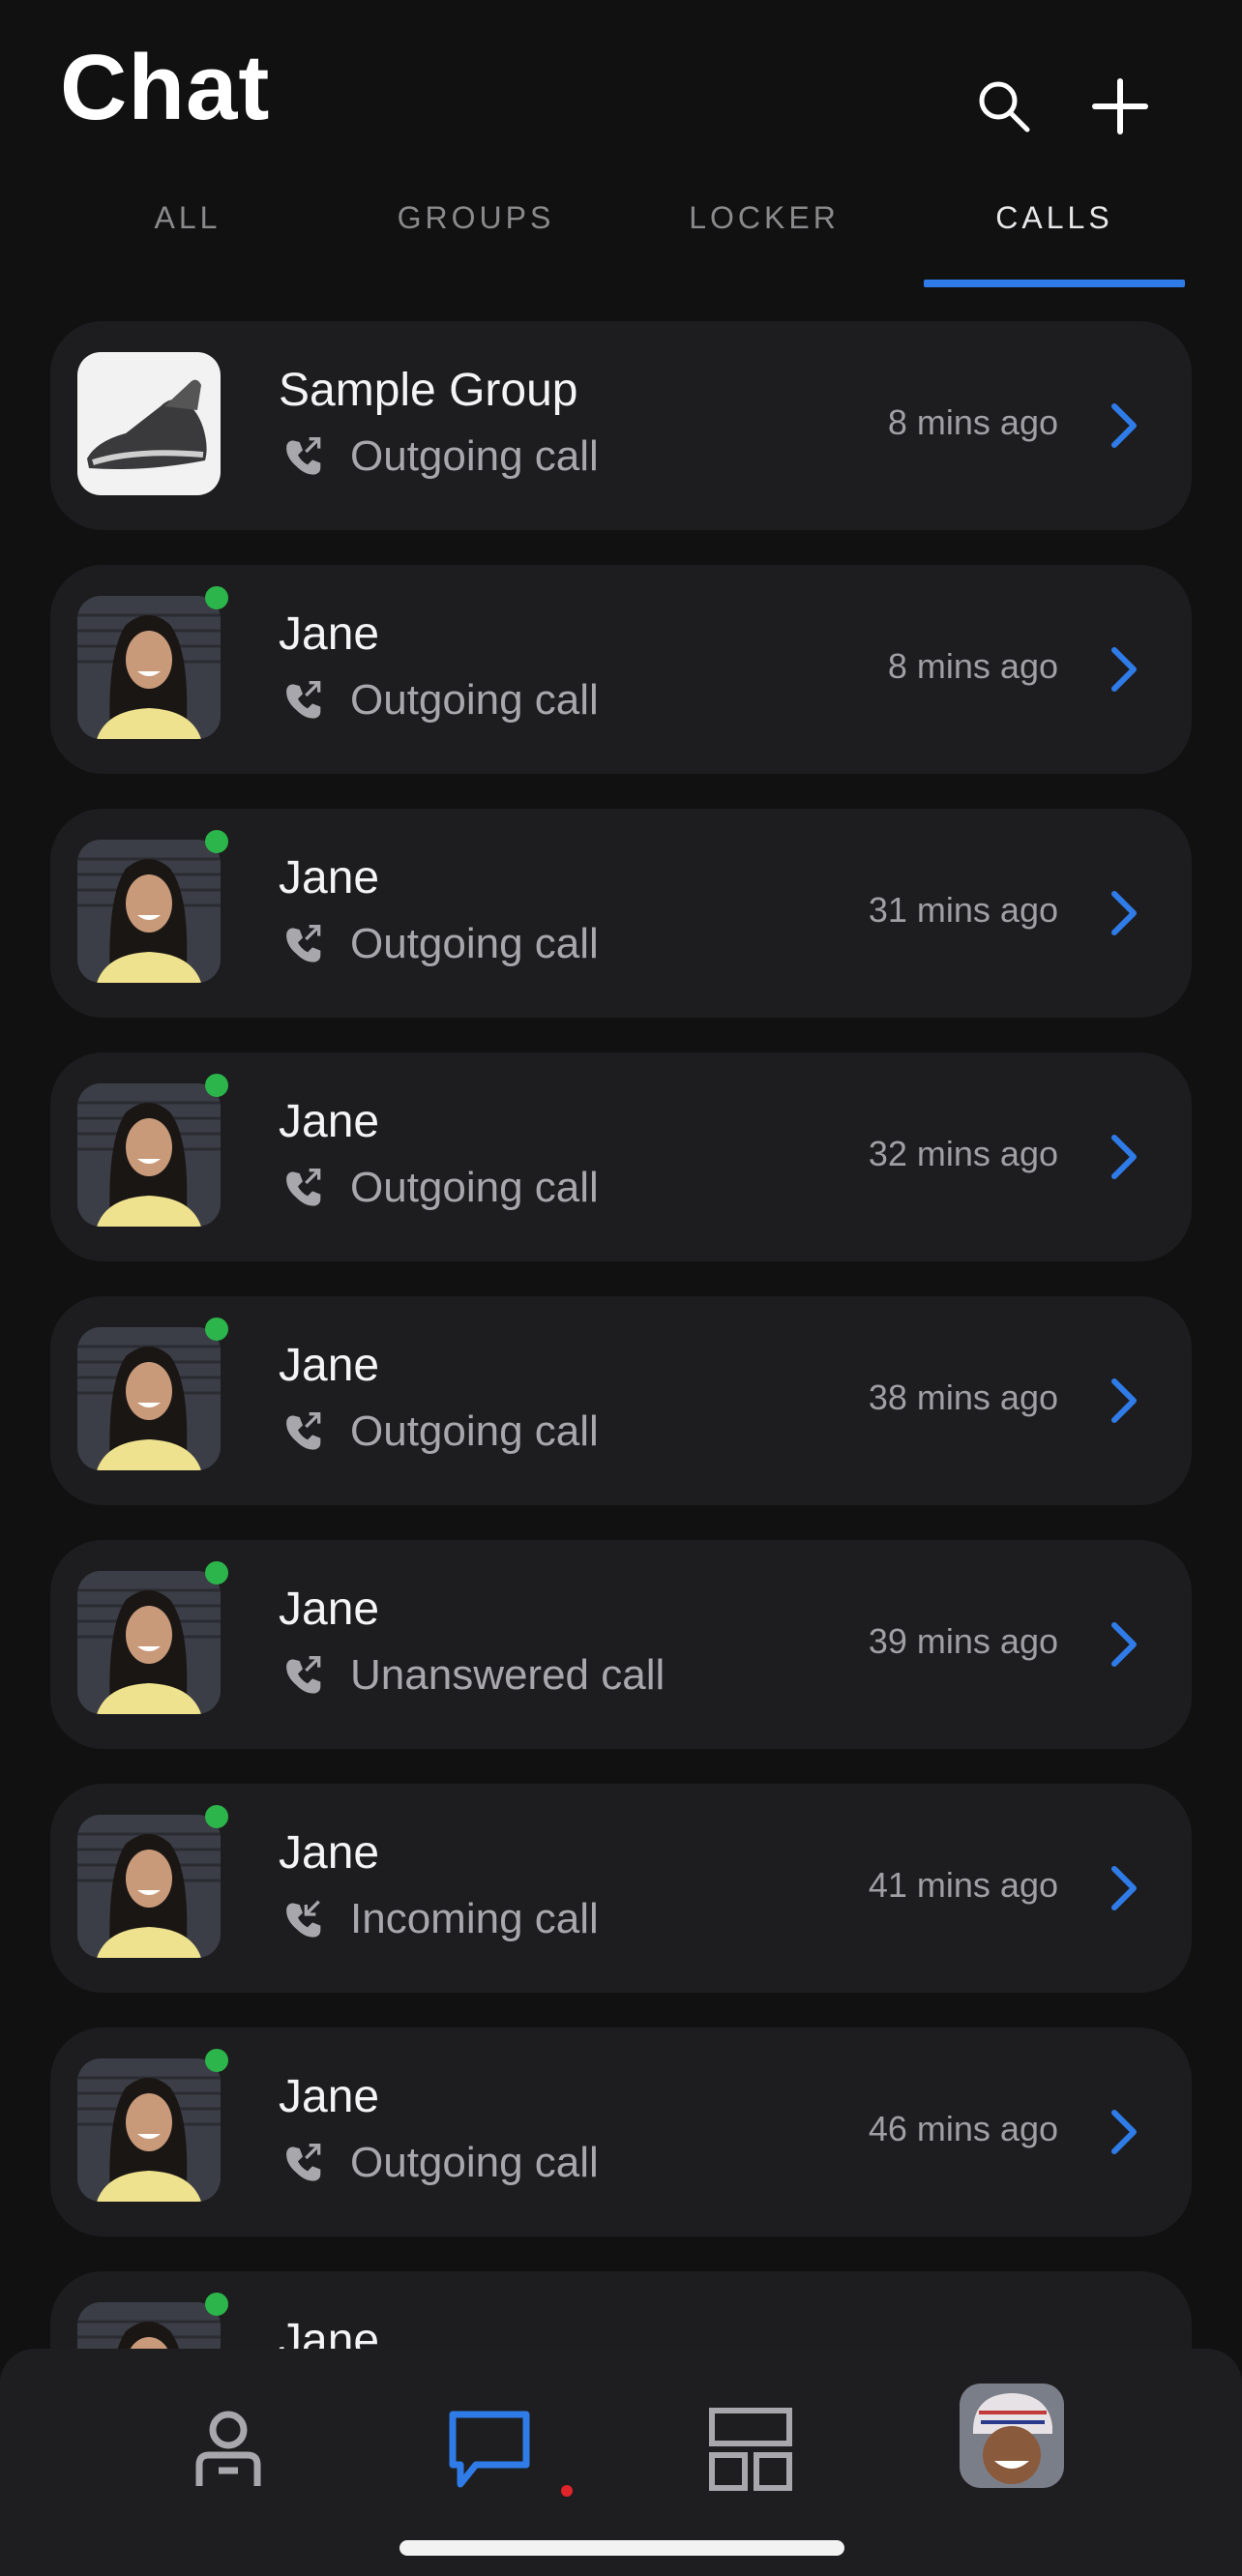  I want to click on nav-chat, so click(489, 2449).